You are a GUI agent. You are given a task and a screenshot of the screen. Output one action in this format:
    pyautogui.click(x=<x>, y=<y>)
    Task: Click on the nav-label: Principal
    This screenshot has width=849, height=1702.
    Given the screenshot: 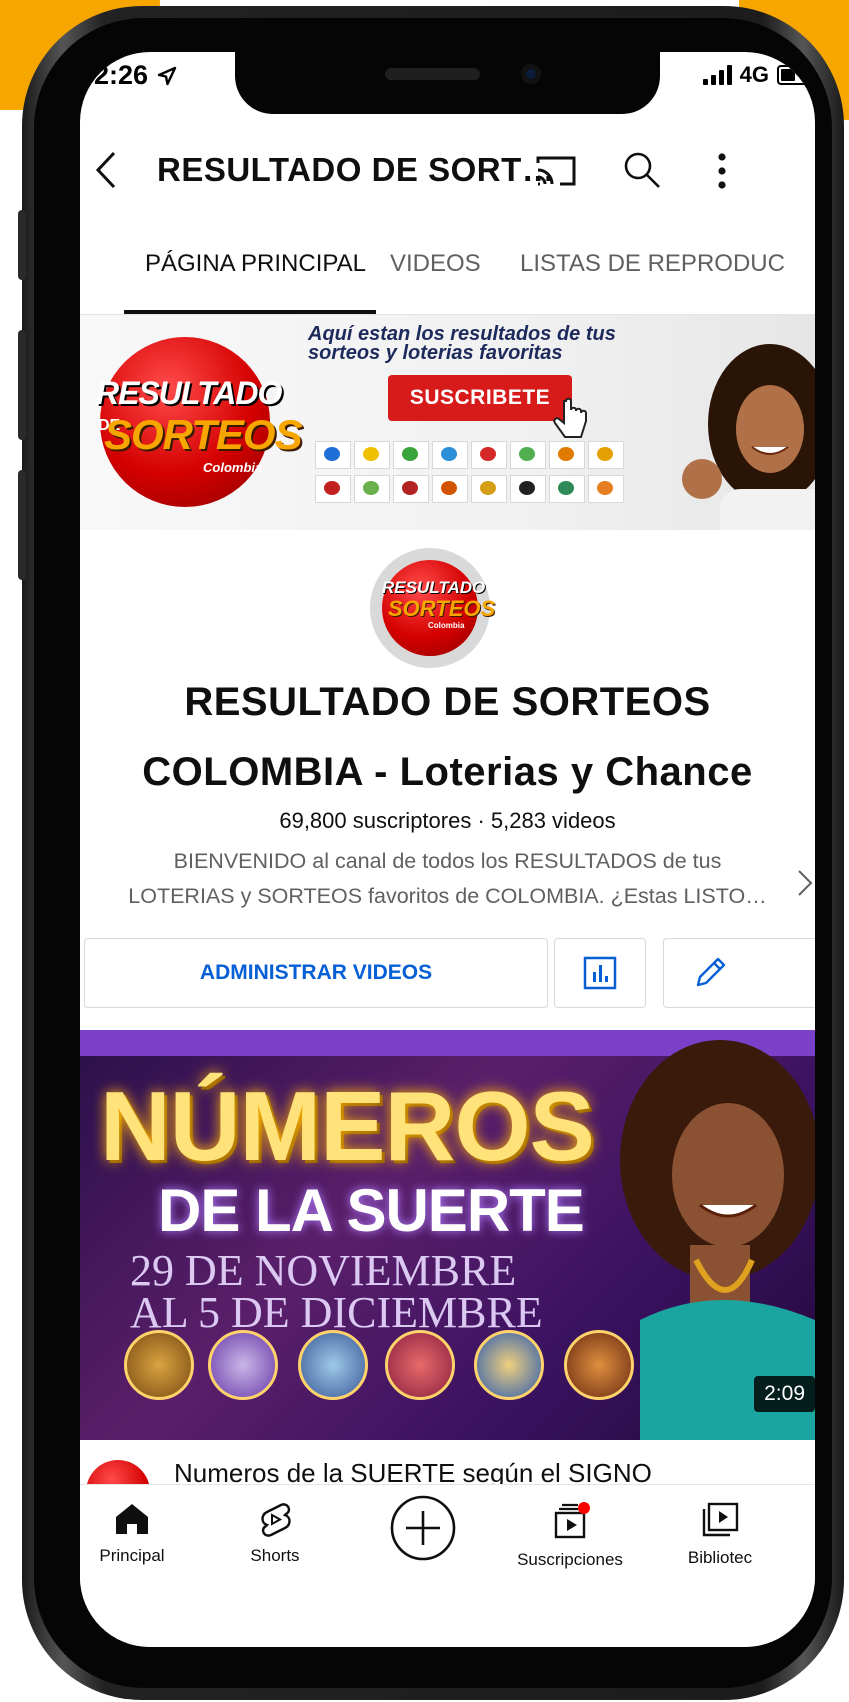 What is the action you would take?
    pyautogui.click(x=132, y=1555)
    